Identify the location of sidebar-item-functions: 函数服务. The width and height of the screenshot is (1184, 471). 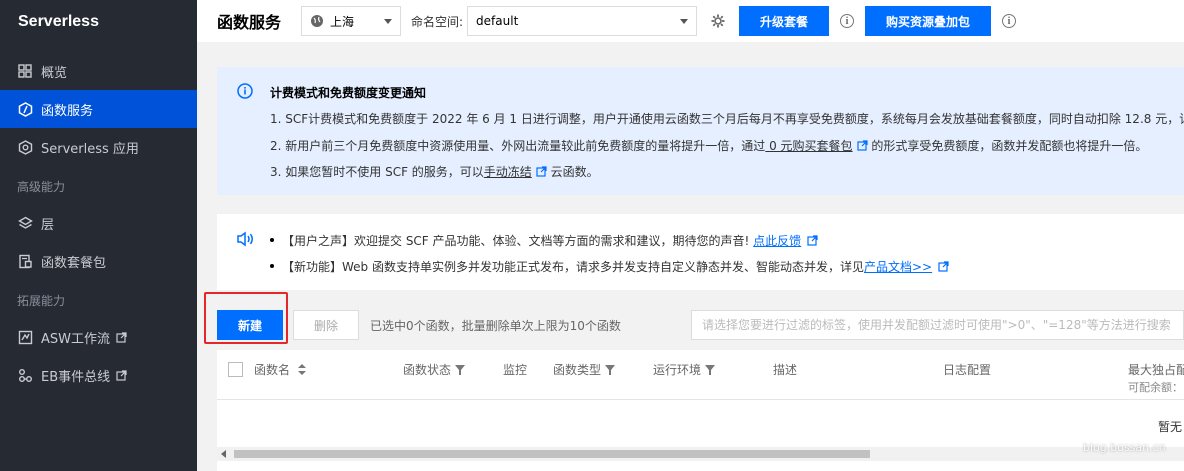
(98, 109).